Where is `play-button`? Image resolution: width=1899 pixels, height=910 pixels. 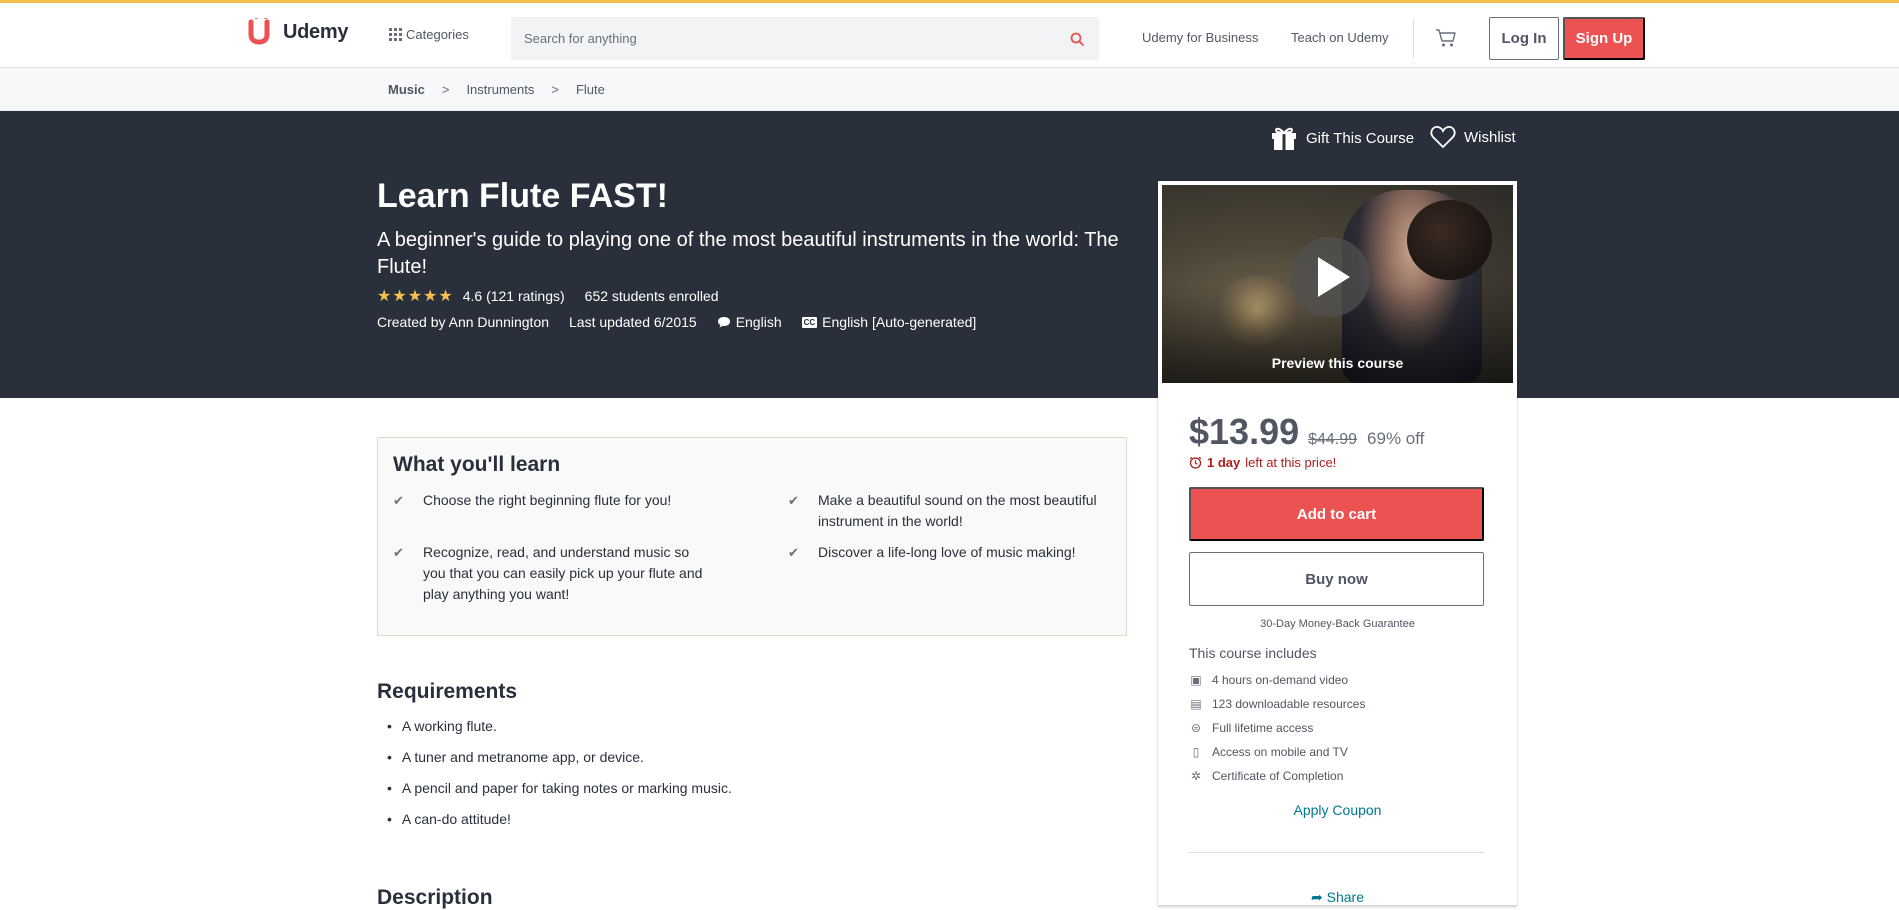 play-button is located at coordinates (1330, 277).